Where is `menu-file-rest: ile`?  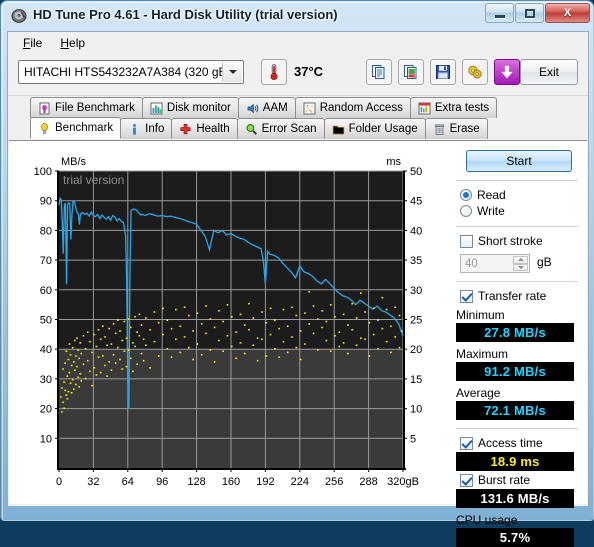 menu-file-rest: ile is located at coordinates (36, 42).